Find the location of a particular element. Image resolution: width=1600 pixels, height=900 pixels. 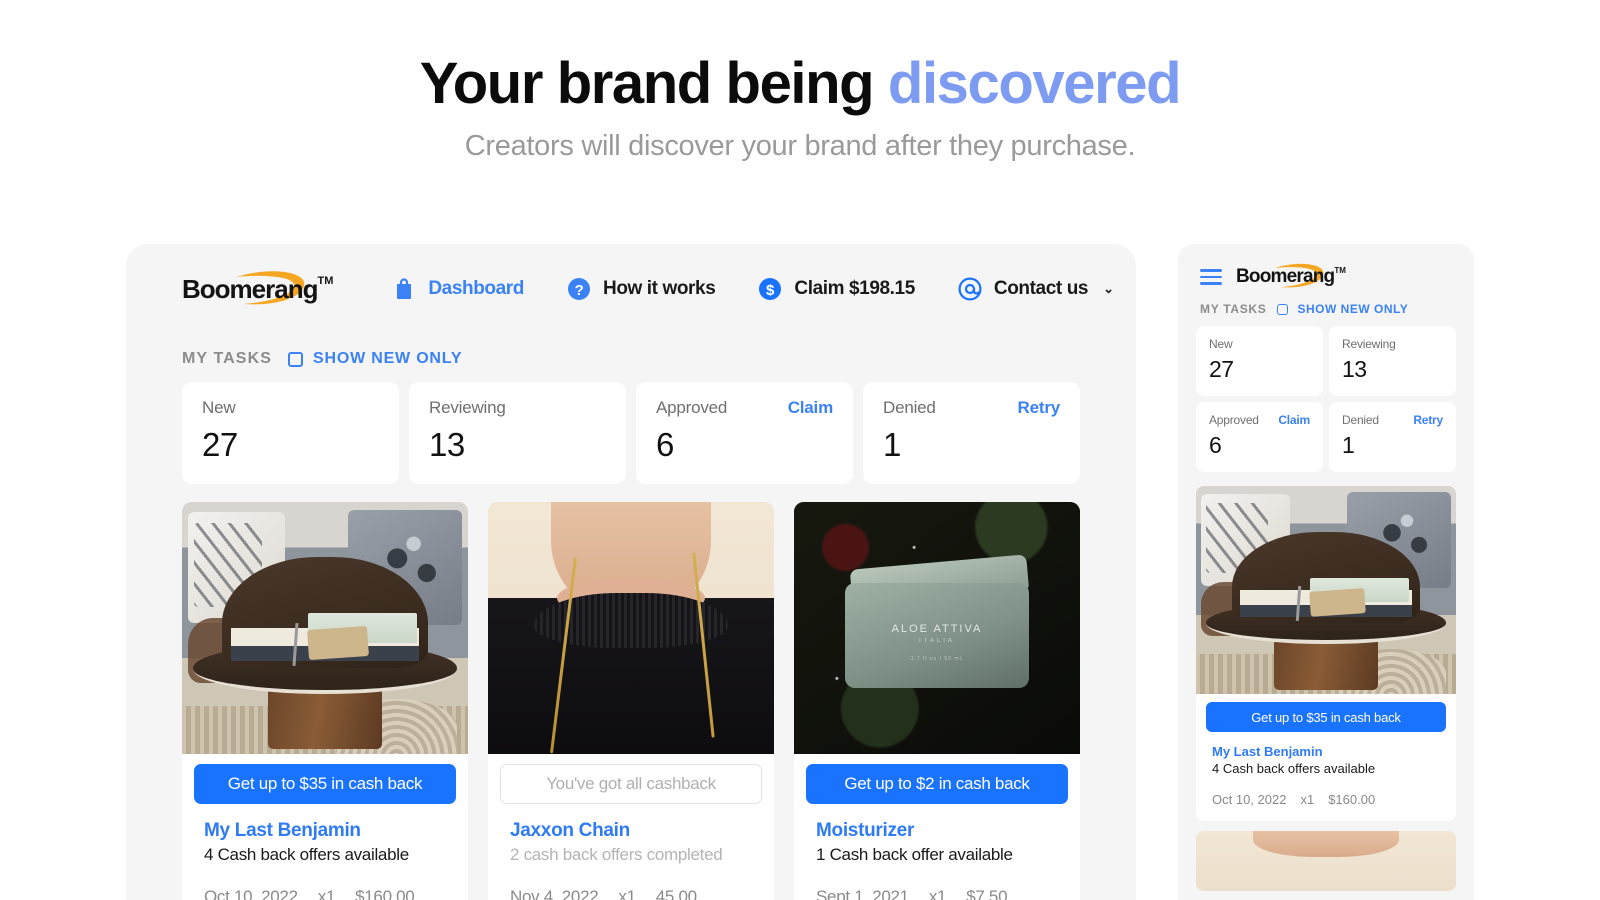

product-meta: Oct 10, 2022 x1 $160.00 is located at coordinates (1326, 798).